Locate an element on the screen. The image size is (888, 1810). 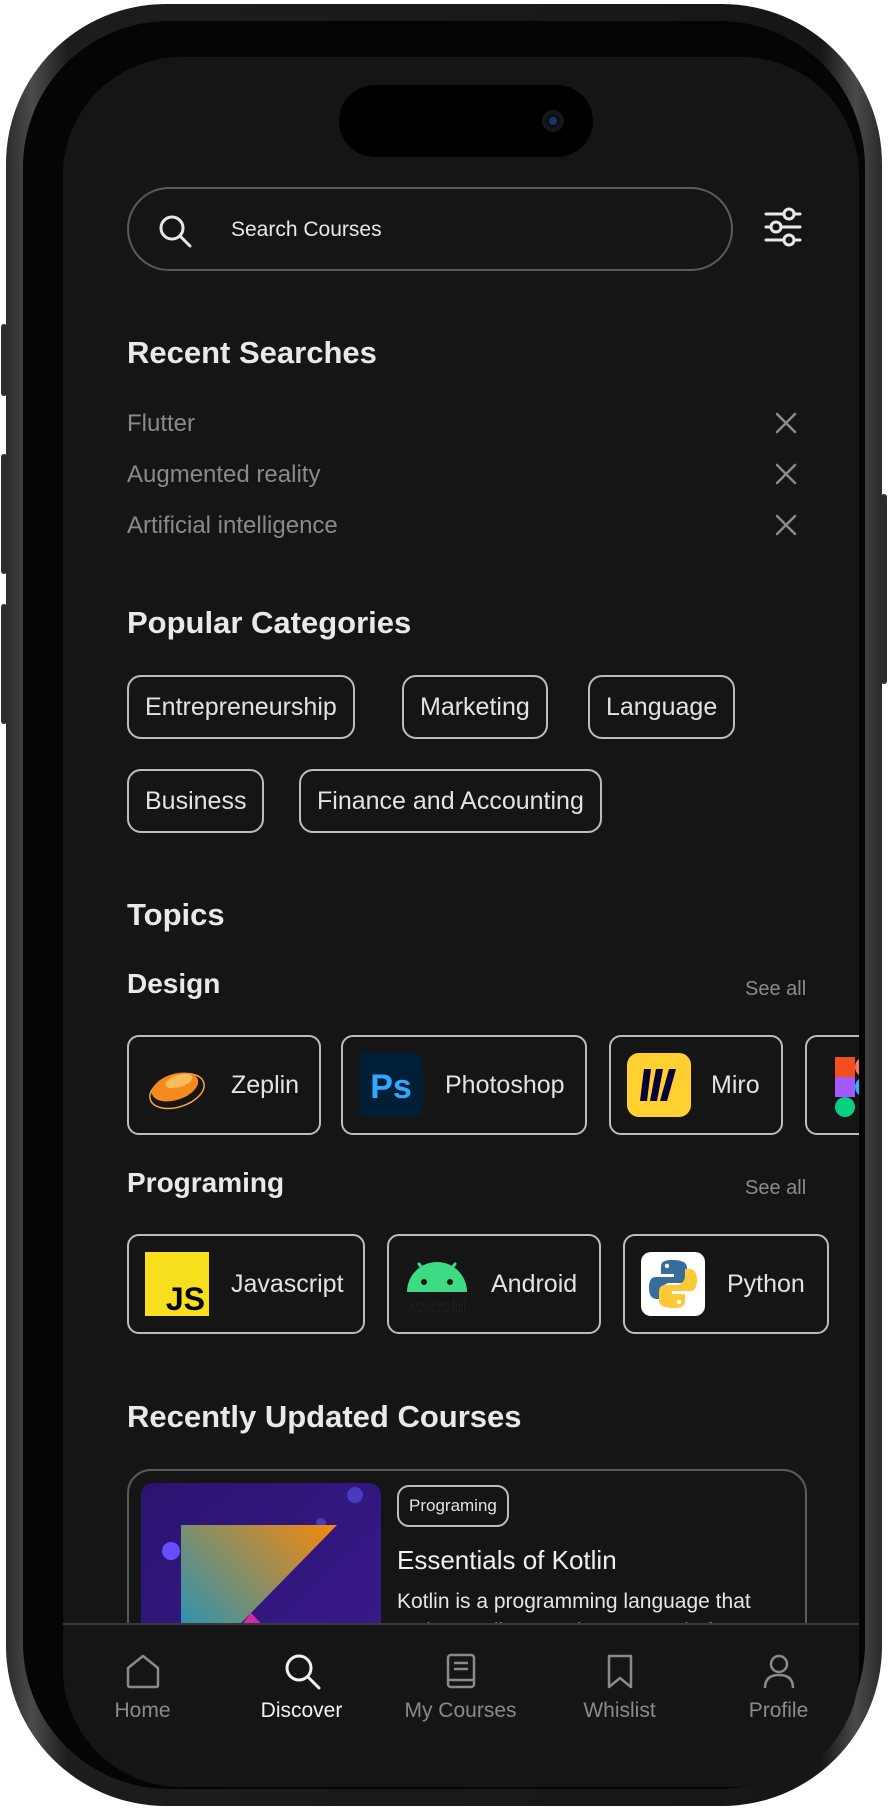
category-chip: Marketing is located at coordinates (475, 707).